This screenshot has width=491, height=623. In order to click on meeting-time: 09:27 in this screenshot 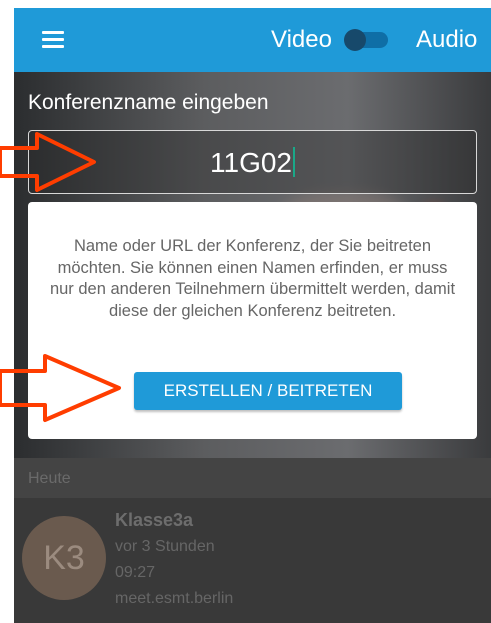, I will do `click(135, 572)`.